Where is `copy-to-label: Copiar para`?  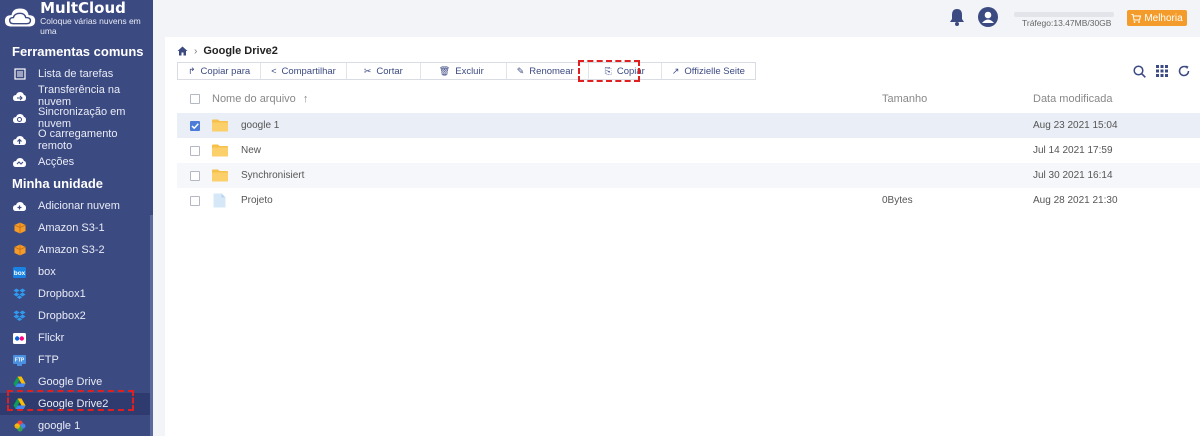
copy-to-label: Copiar para is located at coordinates (225, 71).